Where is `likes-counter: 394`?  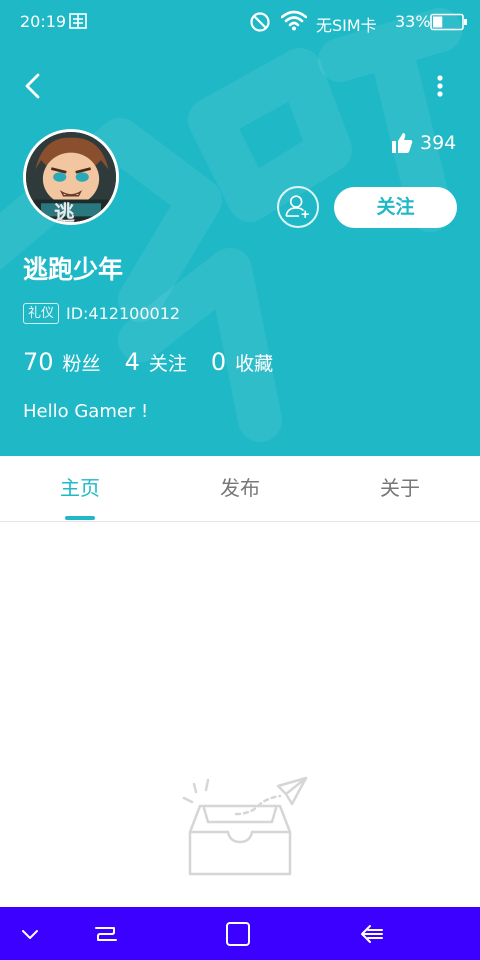
likes-counter: 394 is located at coordinates (423, 143).